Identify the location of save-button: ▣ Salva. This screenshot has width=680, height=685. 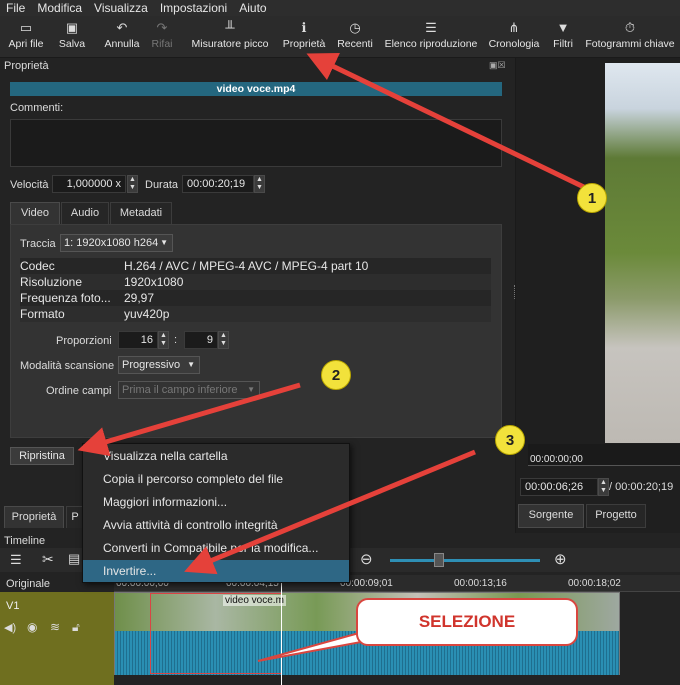
(72, 37).